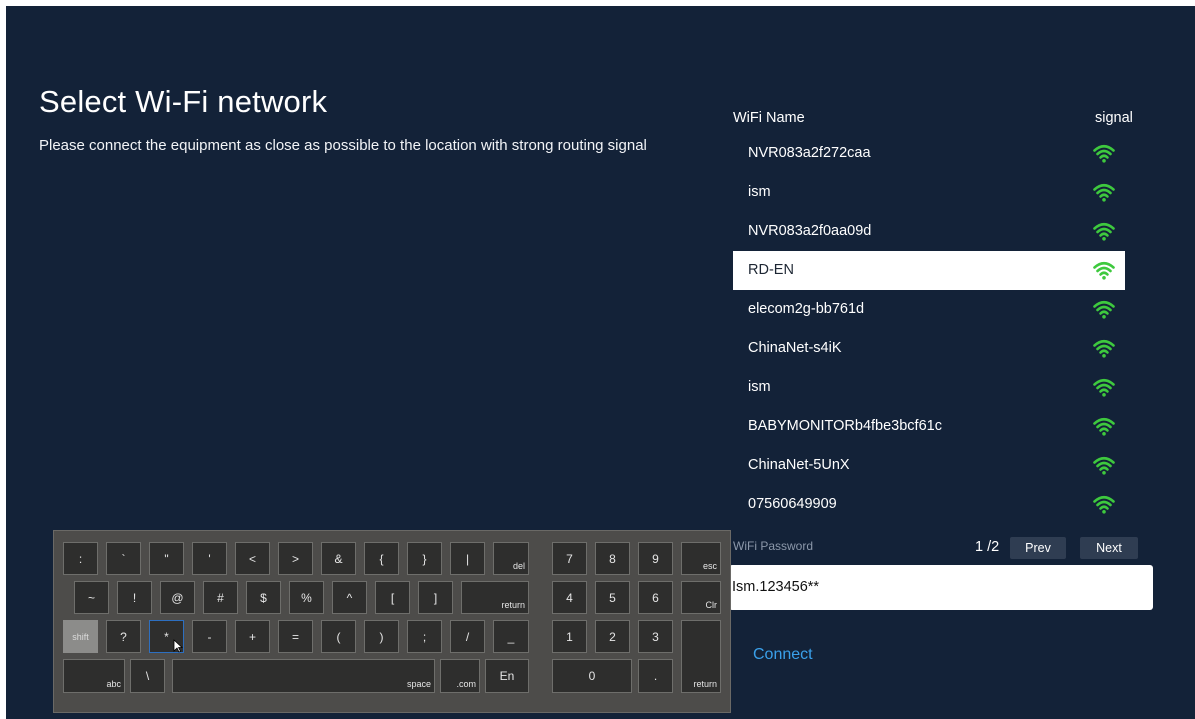 The width and height of the screenshot is (1195, 719). I want to click on wifi-network-name: NVR083a2f0aa09d, so click(810, 231).